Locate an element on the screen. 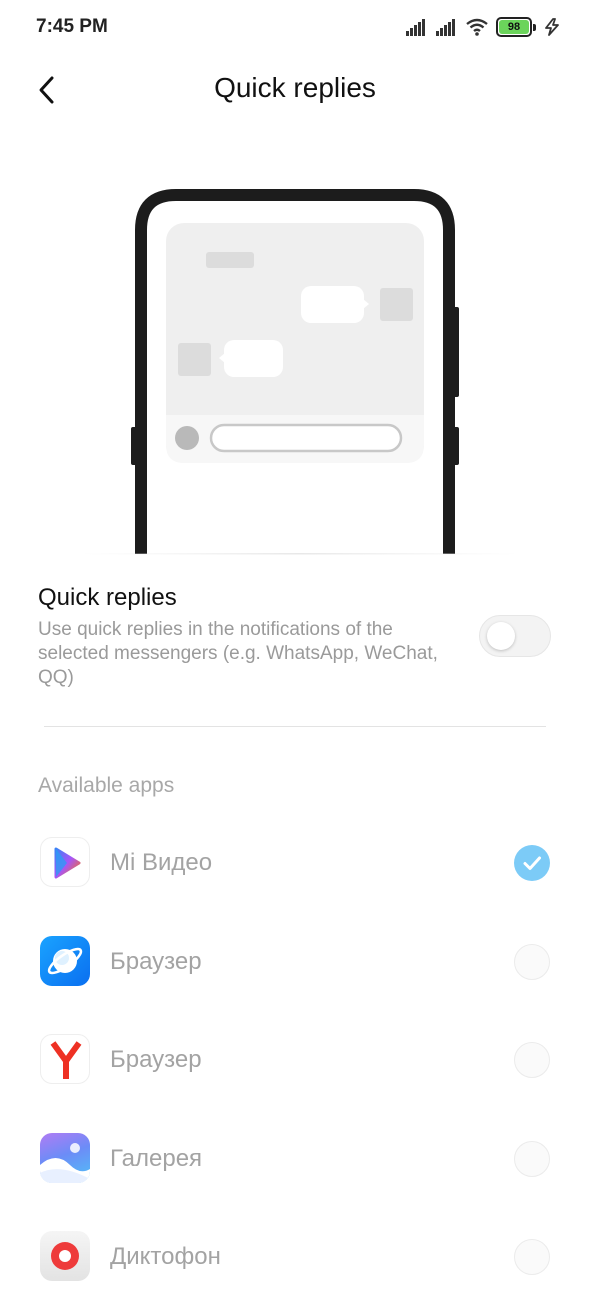 The height and width of the screenshot is (1305, 590). battery-icon: 98 is located at coordinates (516, 27).